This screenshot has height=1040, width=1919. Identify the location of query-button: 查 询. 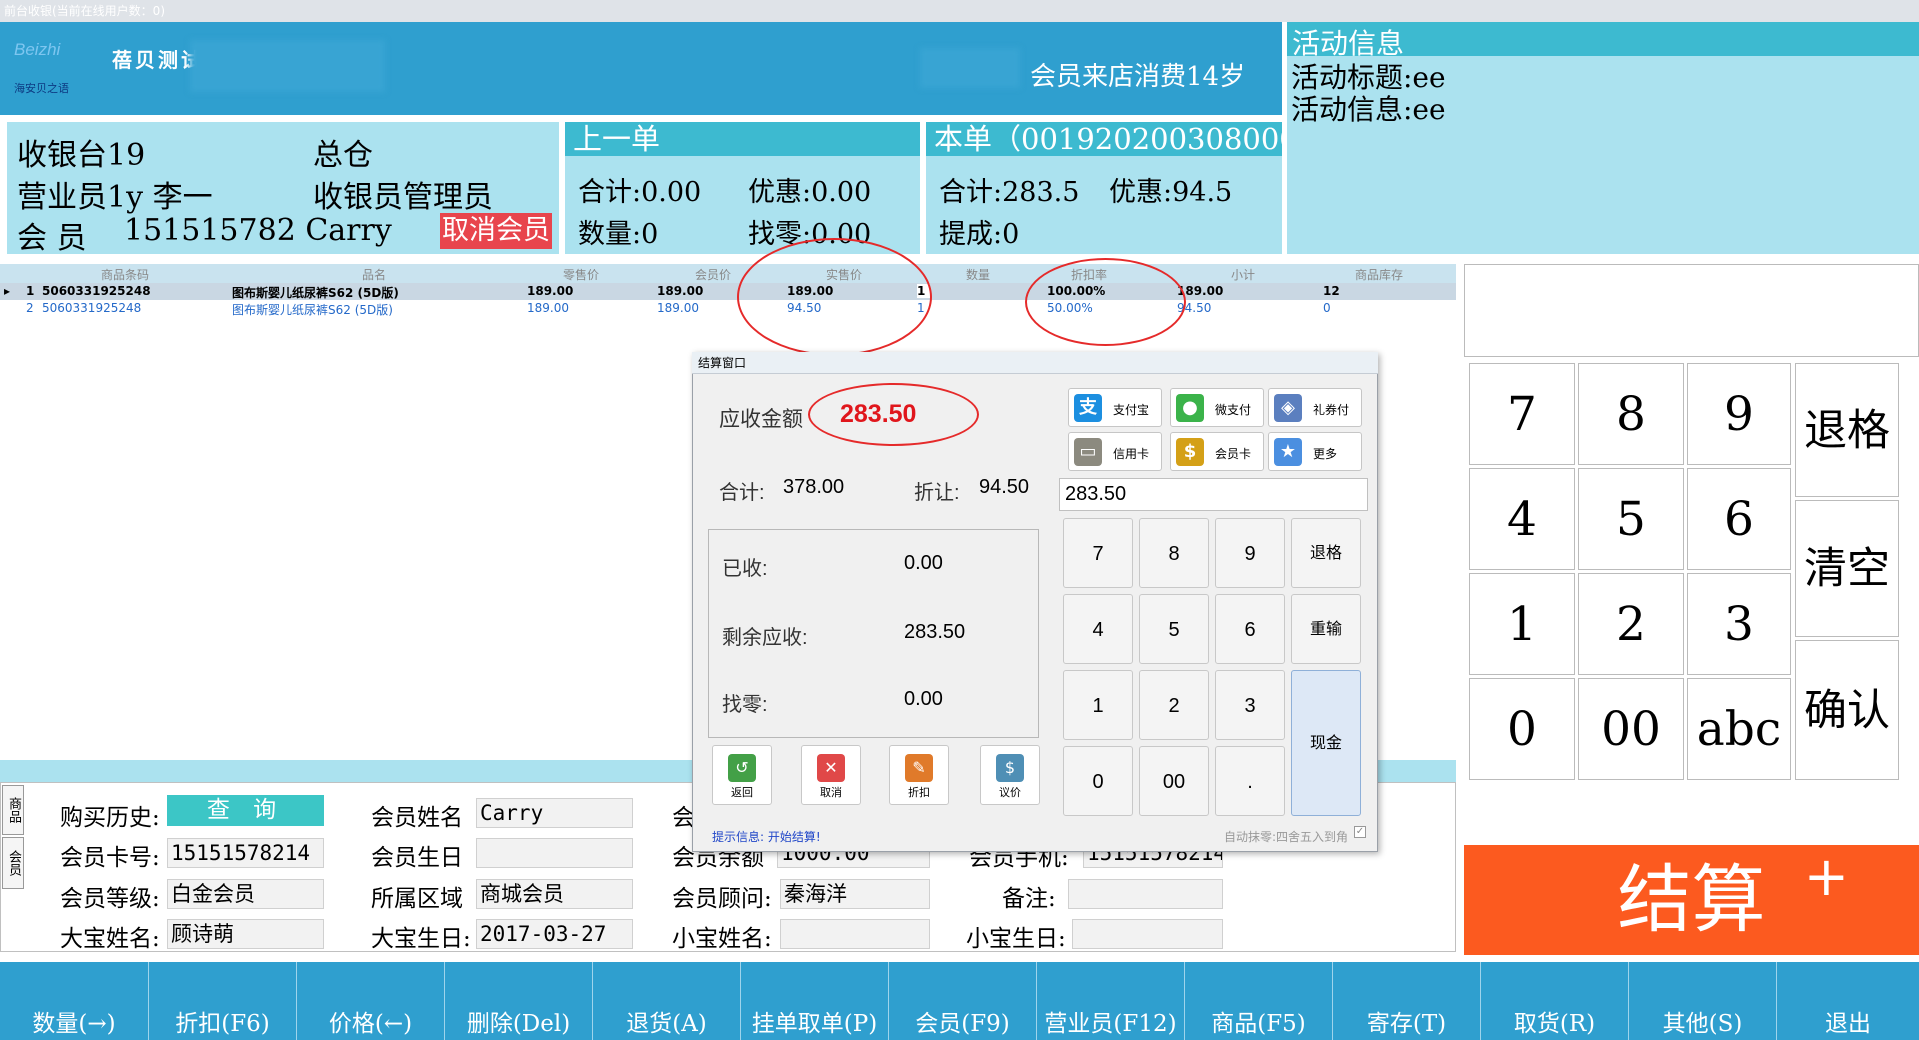
(245, 810).